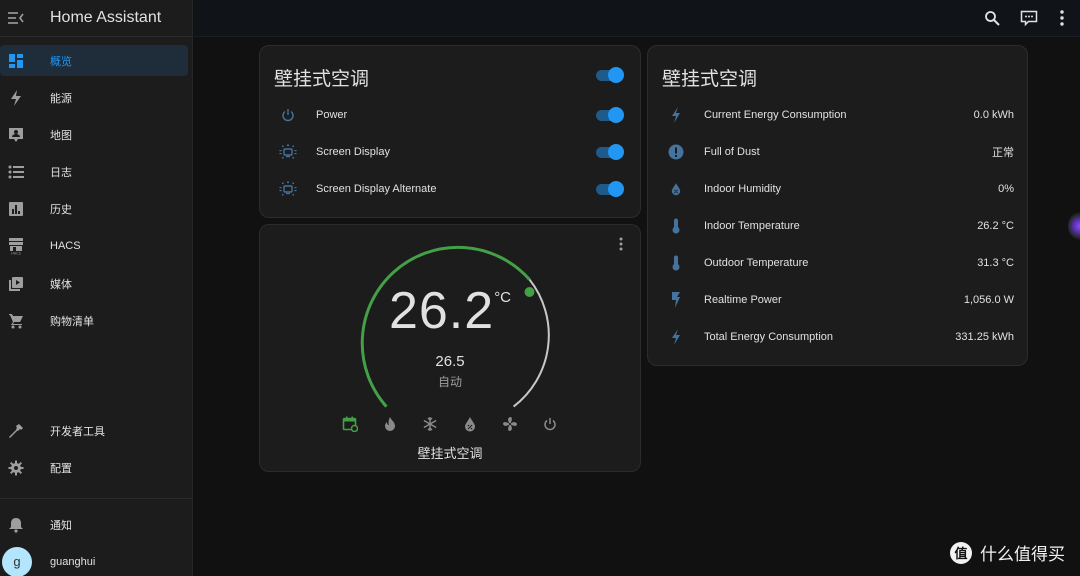  I want to click on sidebar-item-label: 能源, so click(61, 98).